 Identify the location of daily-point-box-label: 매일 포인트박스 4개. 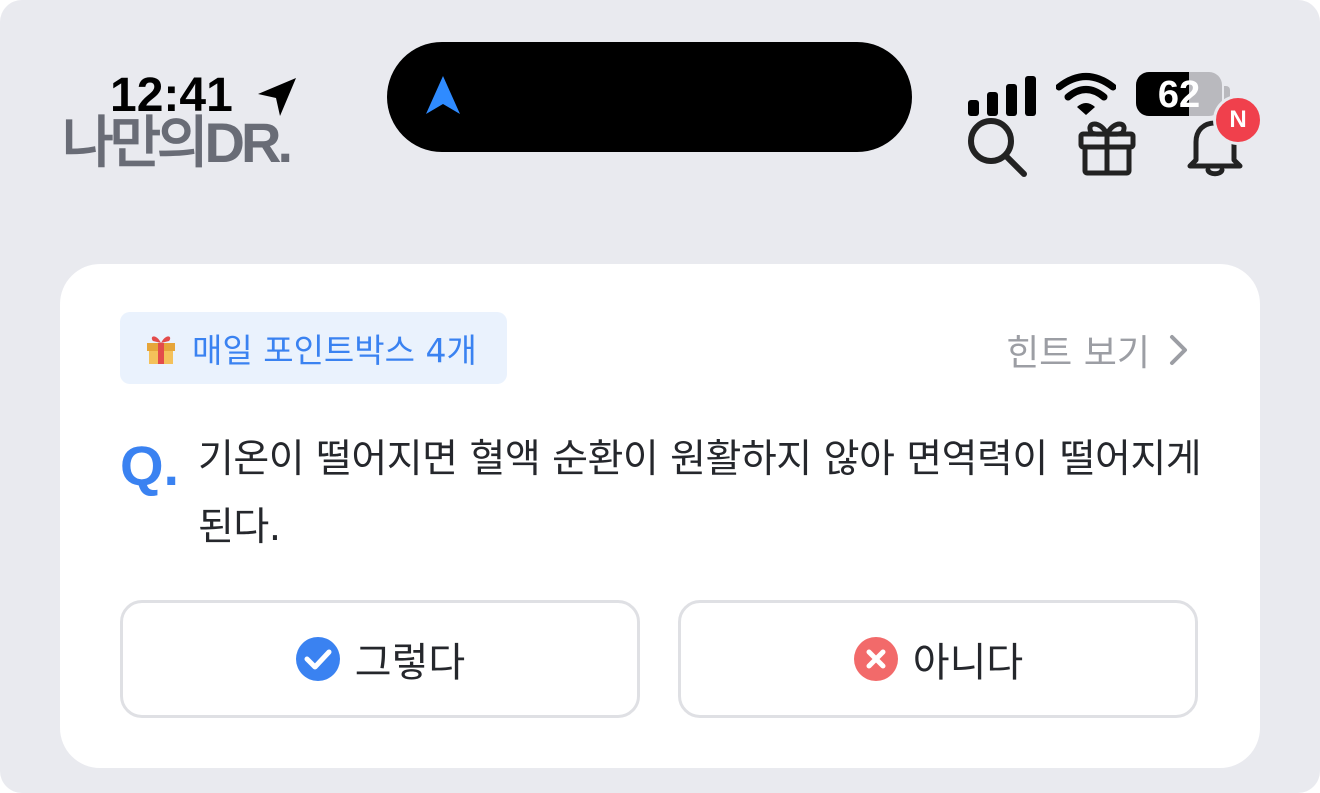
(334, 350).